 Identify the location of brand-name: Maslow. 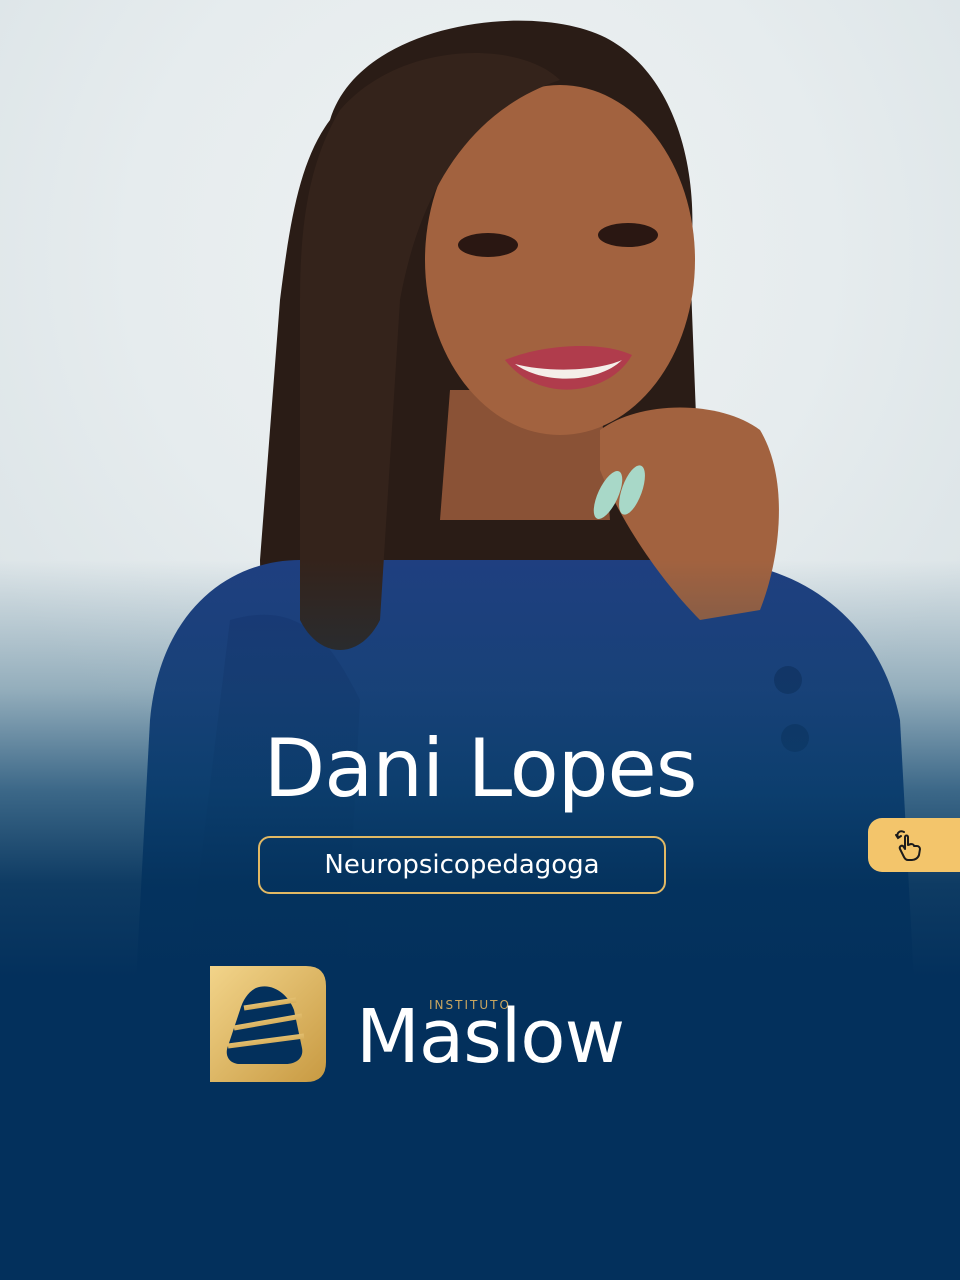
(490, 1037).